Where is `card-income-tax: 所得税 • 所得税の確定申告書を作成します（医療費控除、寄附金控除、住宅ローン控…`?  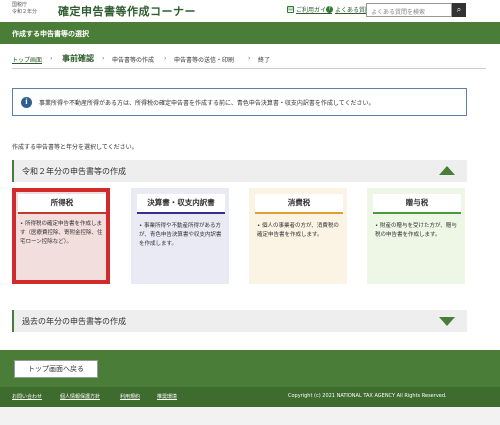
card-income-tax: 所得税 • 所得税の確定申告書を作成します（医療費控除、寄附金控除、住宅ローン控… is located at coordinates (61, 236).